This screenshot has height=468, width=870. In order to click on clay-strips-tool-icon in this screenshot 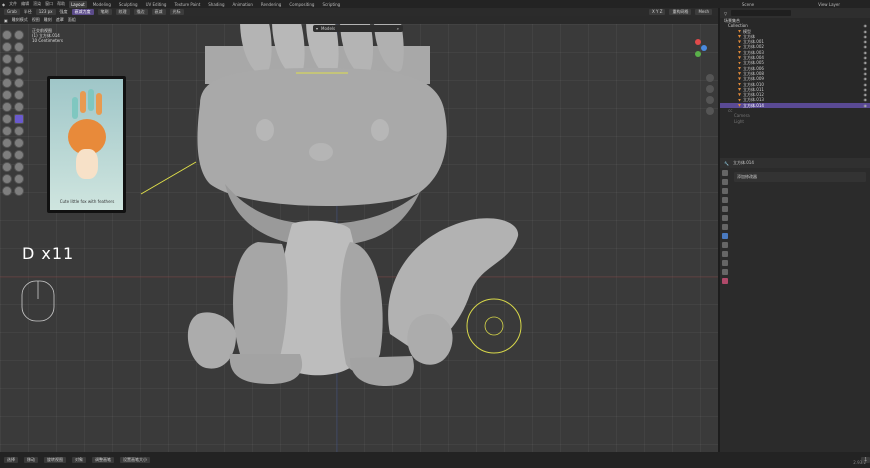, I will do `click(19, 47)`.